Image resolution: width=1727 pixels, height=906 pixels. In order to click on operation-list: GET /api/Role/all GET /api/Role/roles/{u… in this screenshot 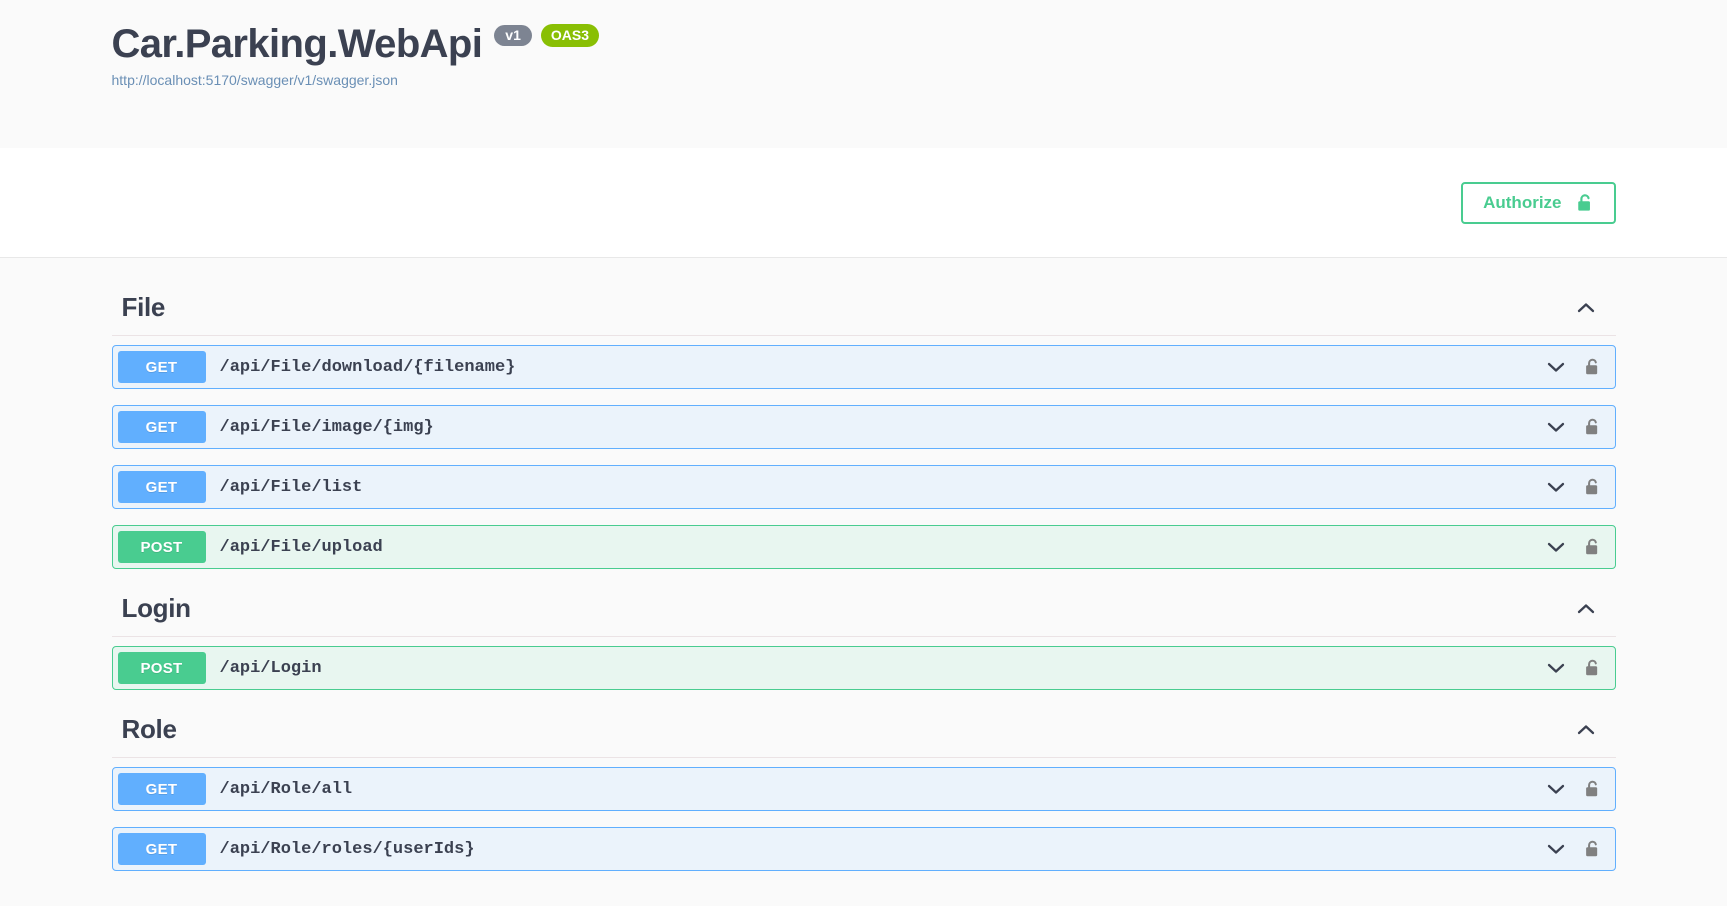, I will do `click(863, 814)`.